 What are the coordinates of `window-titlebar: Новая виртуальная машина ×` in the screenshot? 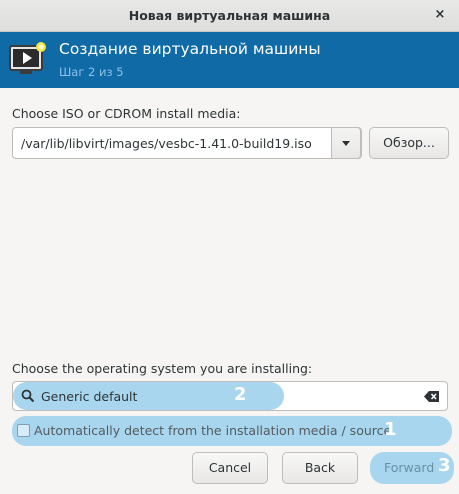 It's located at (229, 16).